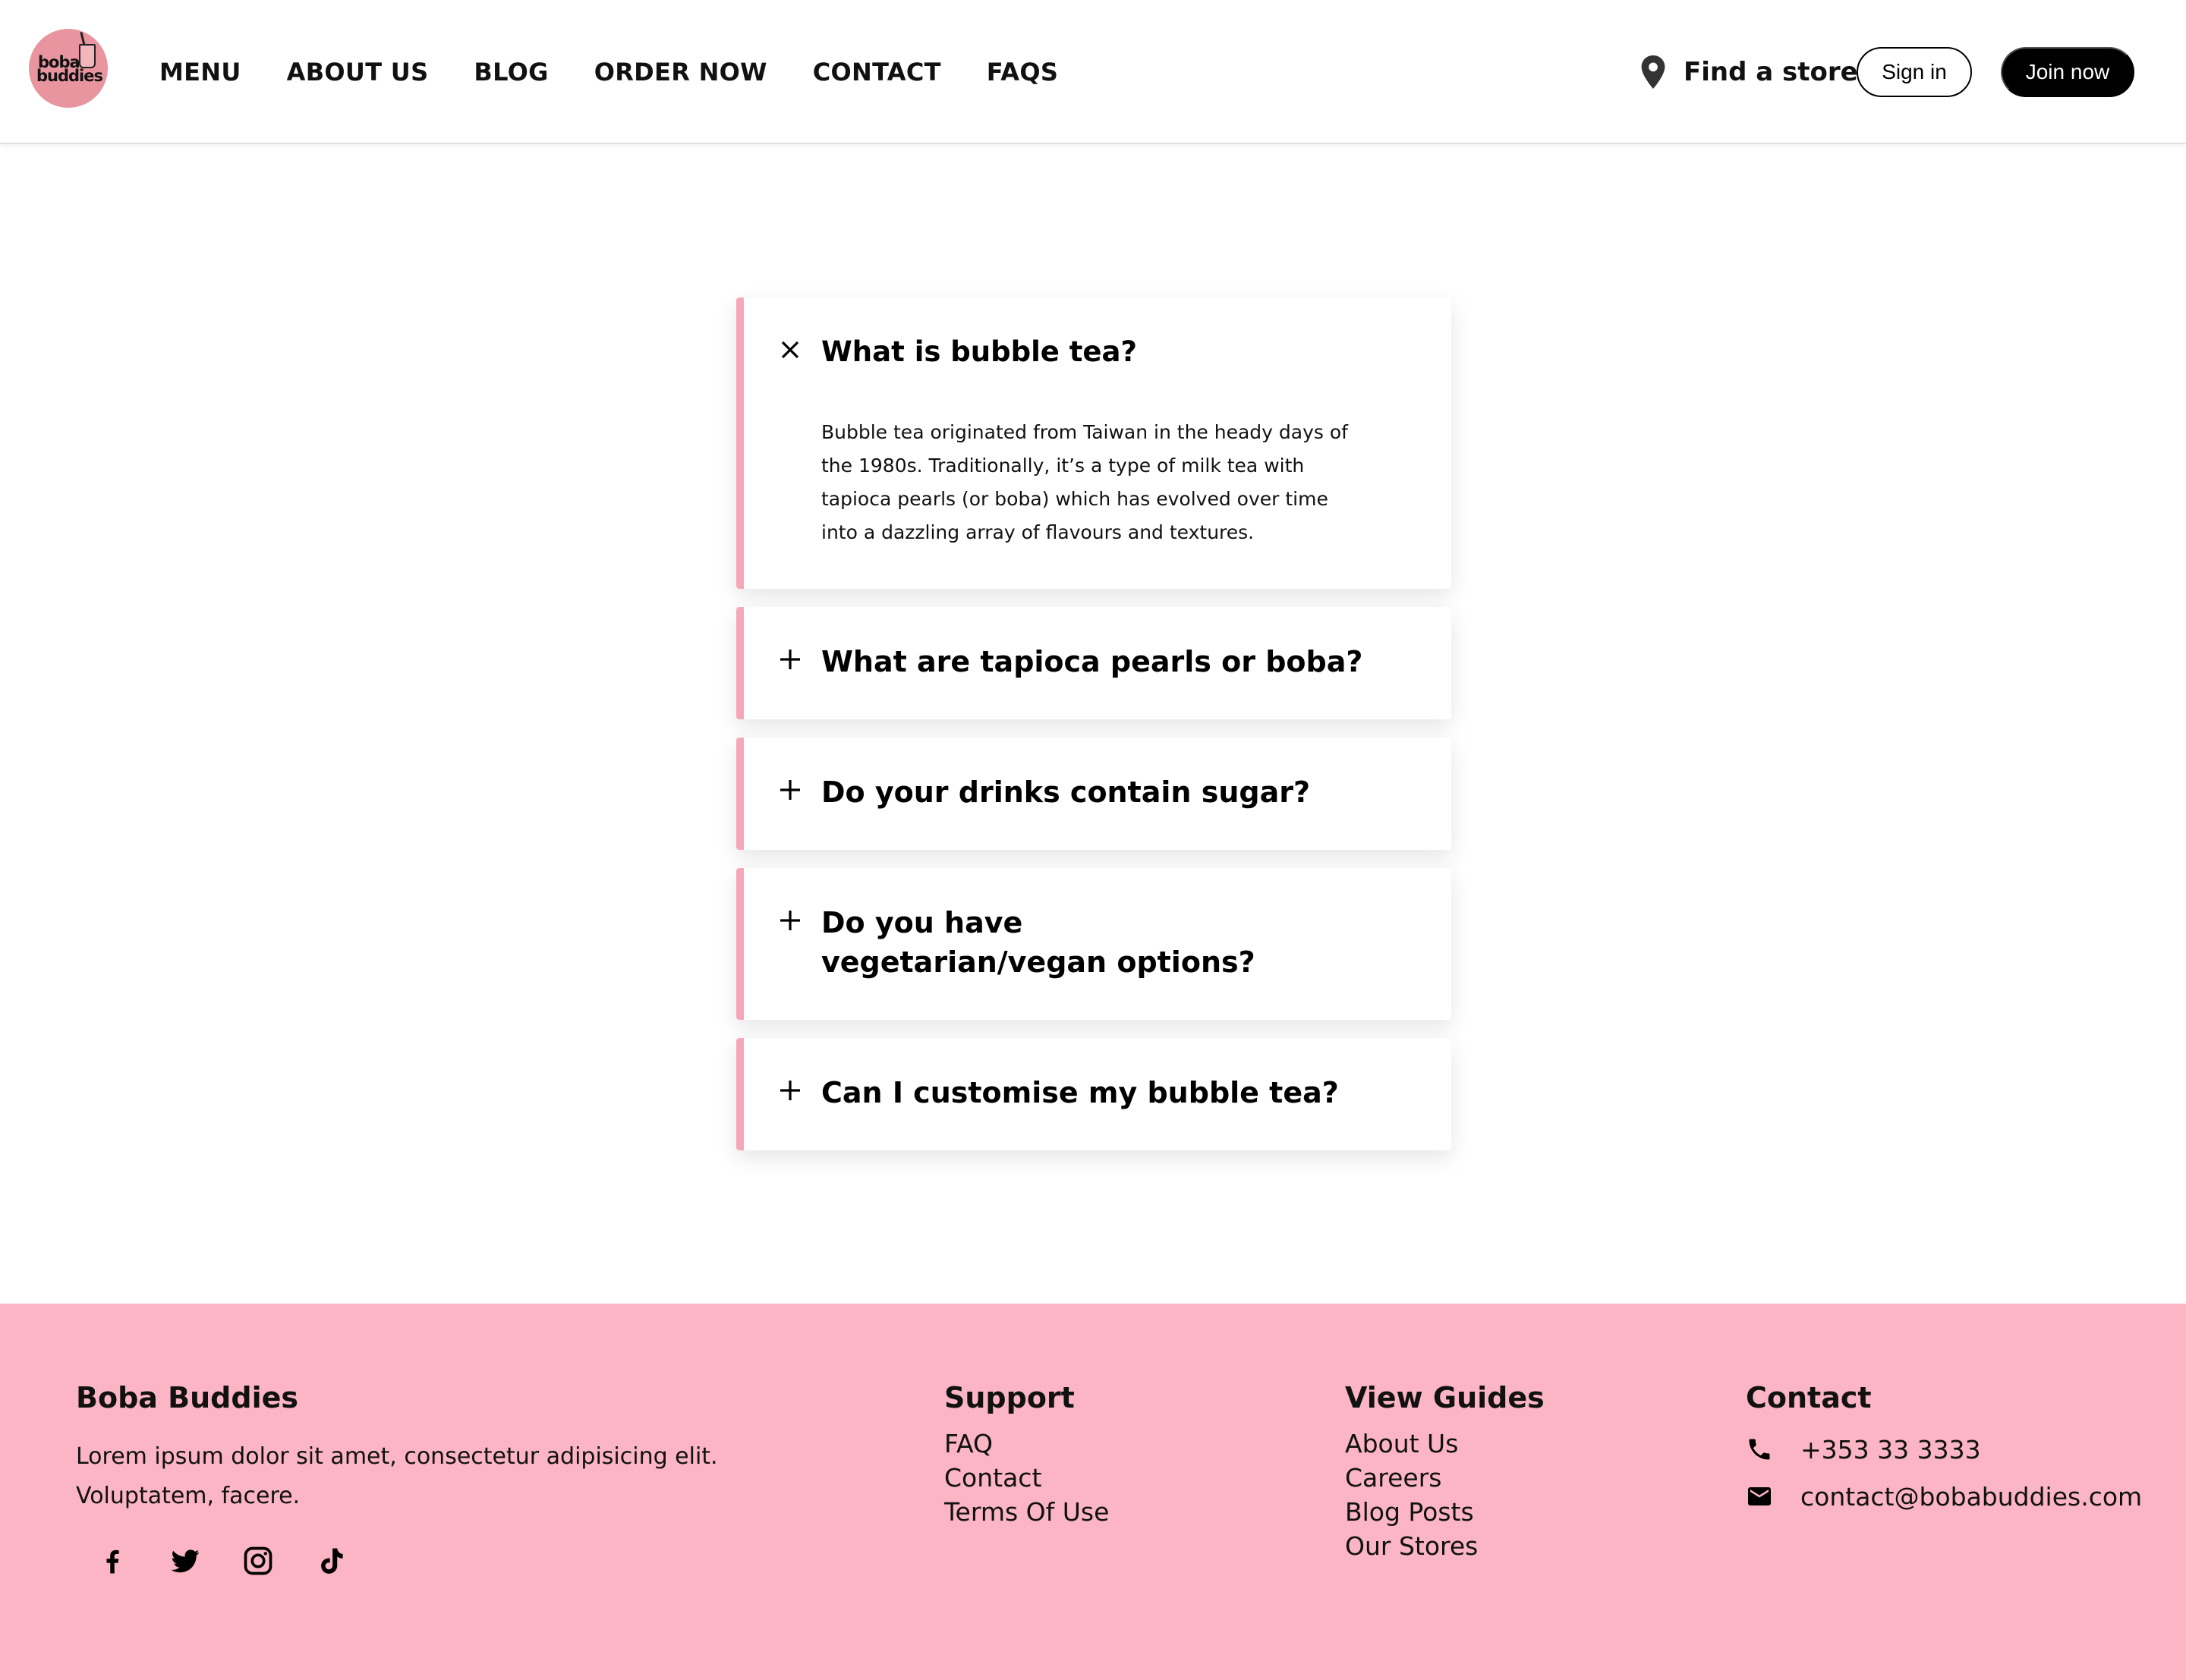 This screenshot has height=1680, width=2186. I want to click on footer-support-column: Support FAQ Contact Terms Of Use, so click(1026, 1455).